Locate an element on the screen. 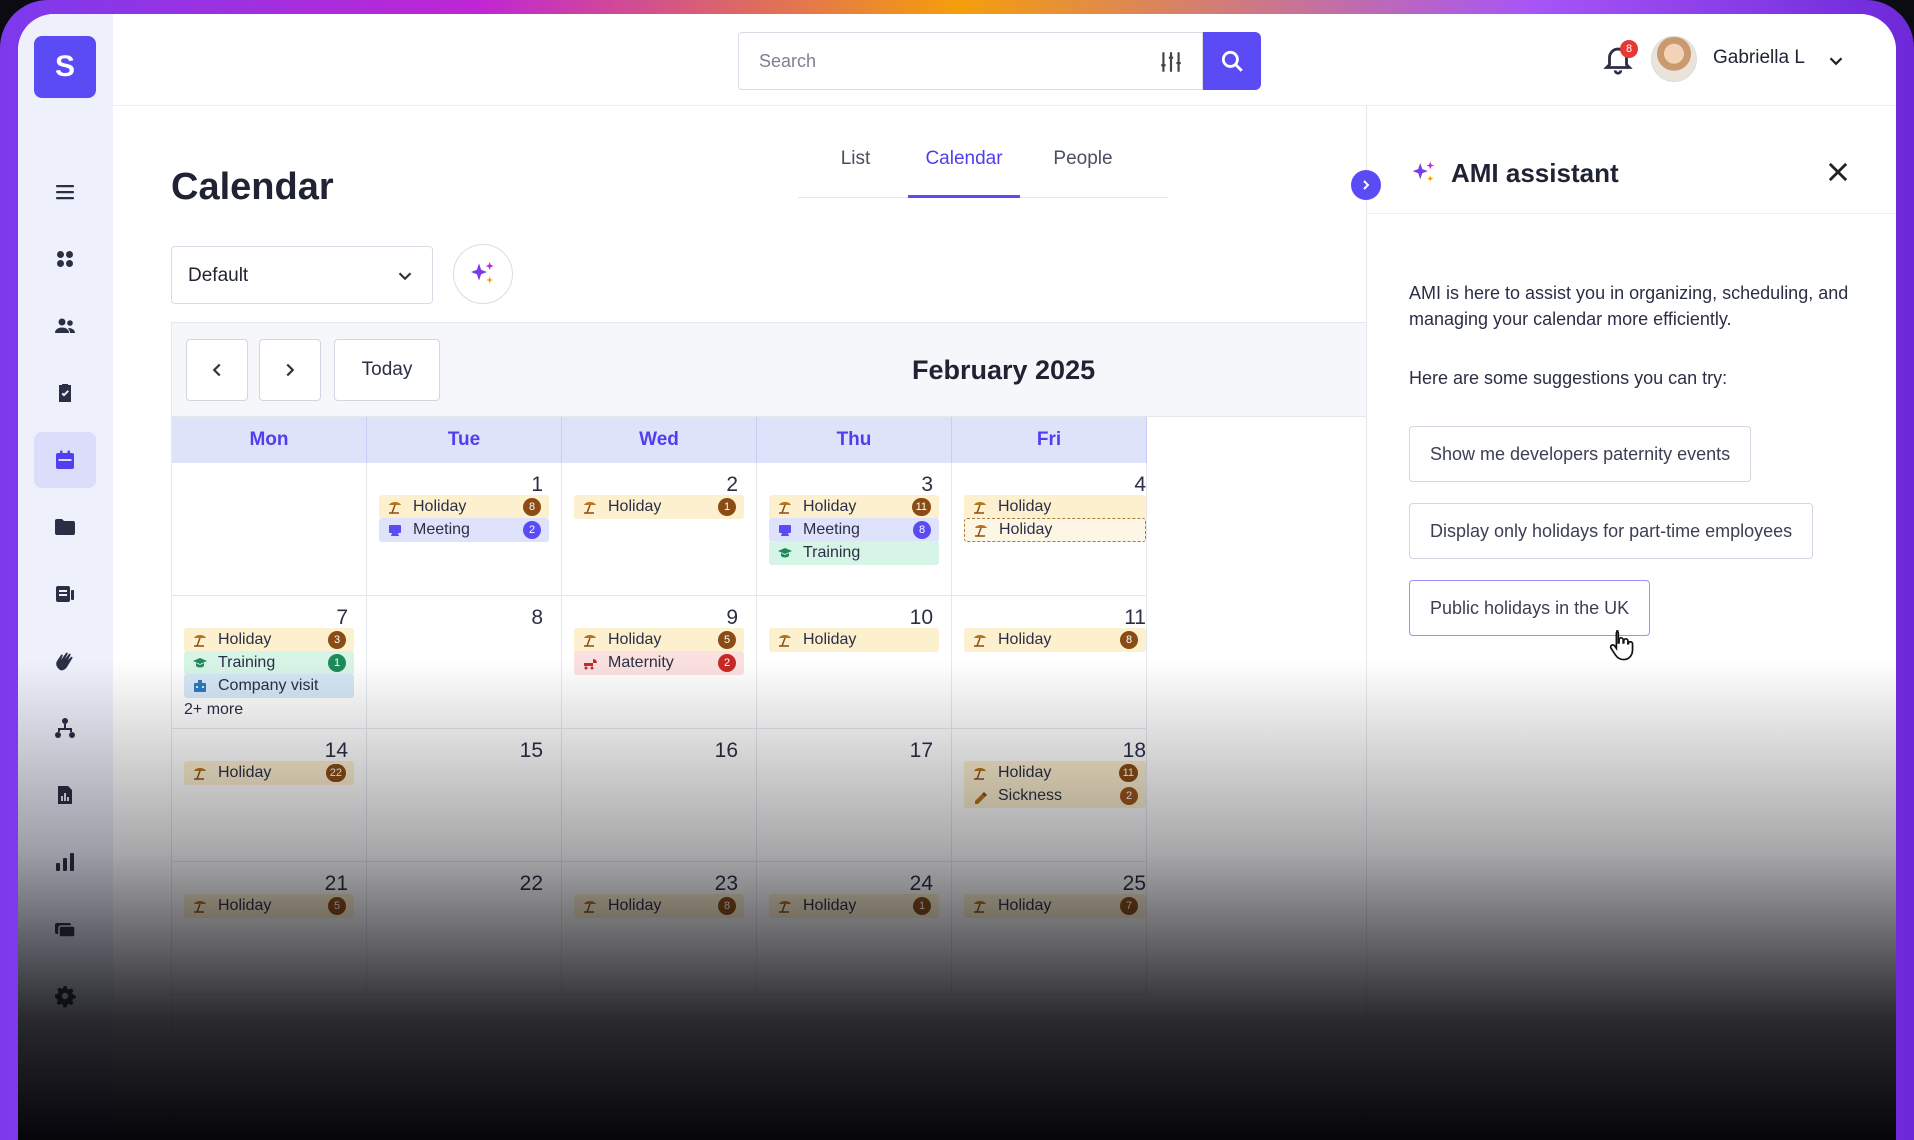  event-chip-maternity: Maternity 2 is located at coordinates (659, 663).